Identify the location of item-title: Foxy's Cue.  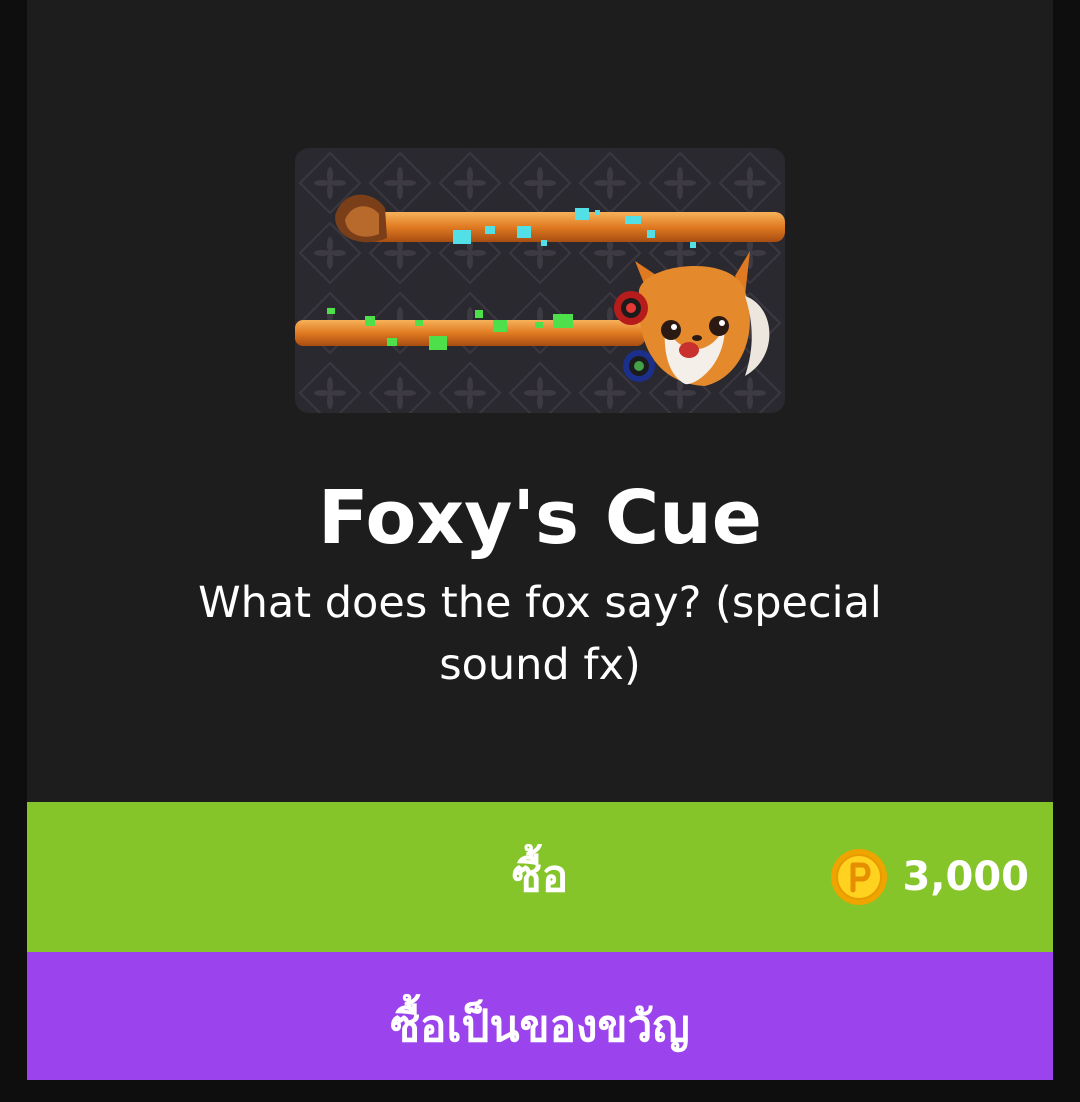
(540, 518).